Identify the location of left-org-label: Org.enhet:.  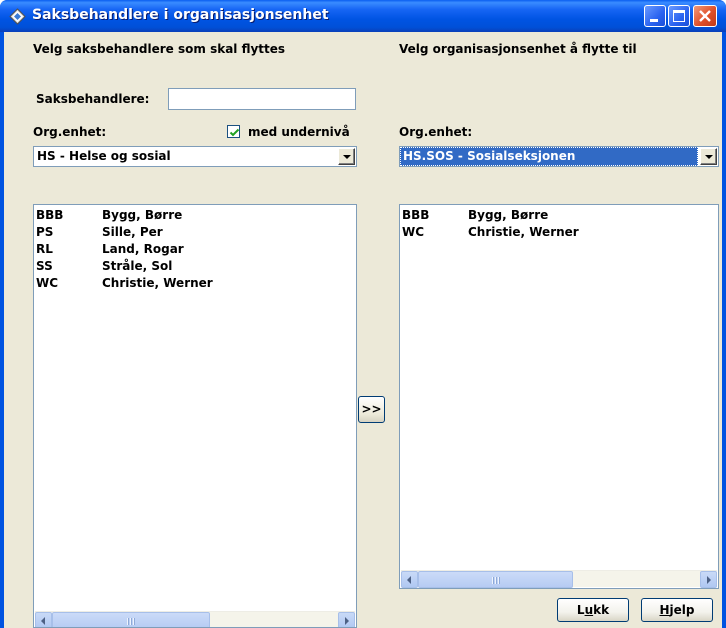
(70, 132).